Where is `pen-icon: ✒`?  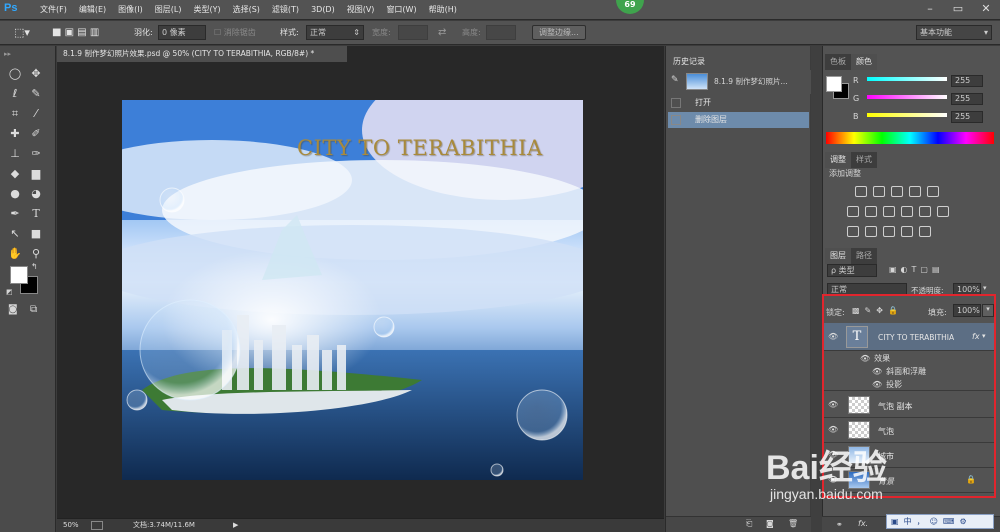 pen-icon: ✒ is located at coordinates (15, 214).